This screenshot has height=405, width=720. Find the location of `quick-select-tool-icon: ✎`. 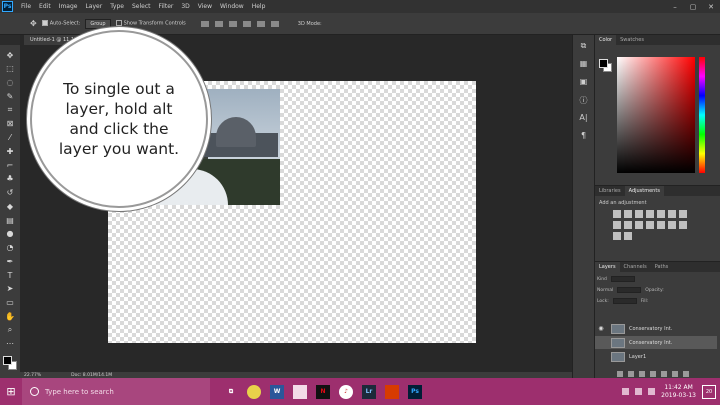

quick-select-tool-icon: ✎ is located at coordinates (10, 96).